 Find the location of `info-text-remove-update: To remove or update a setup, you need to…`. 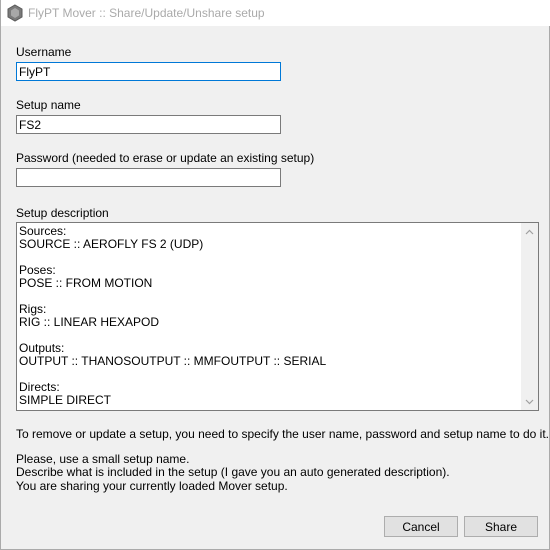

info-text-remove-update: To remove or update a setup, you need to… is located at coordinates (282, 434).